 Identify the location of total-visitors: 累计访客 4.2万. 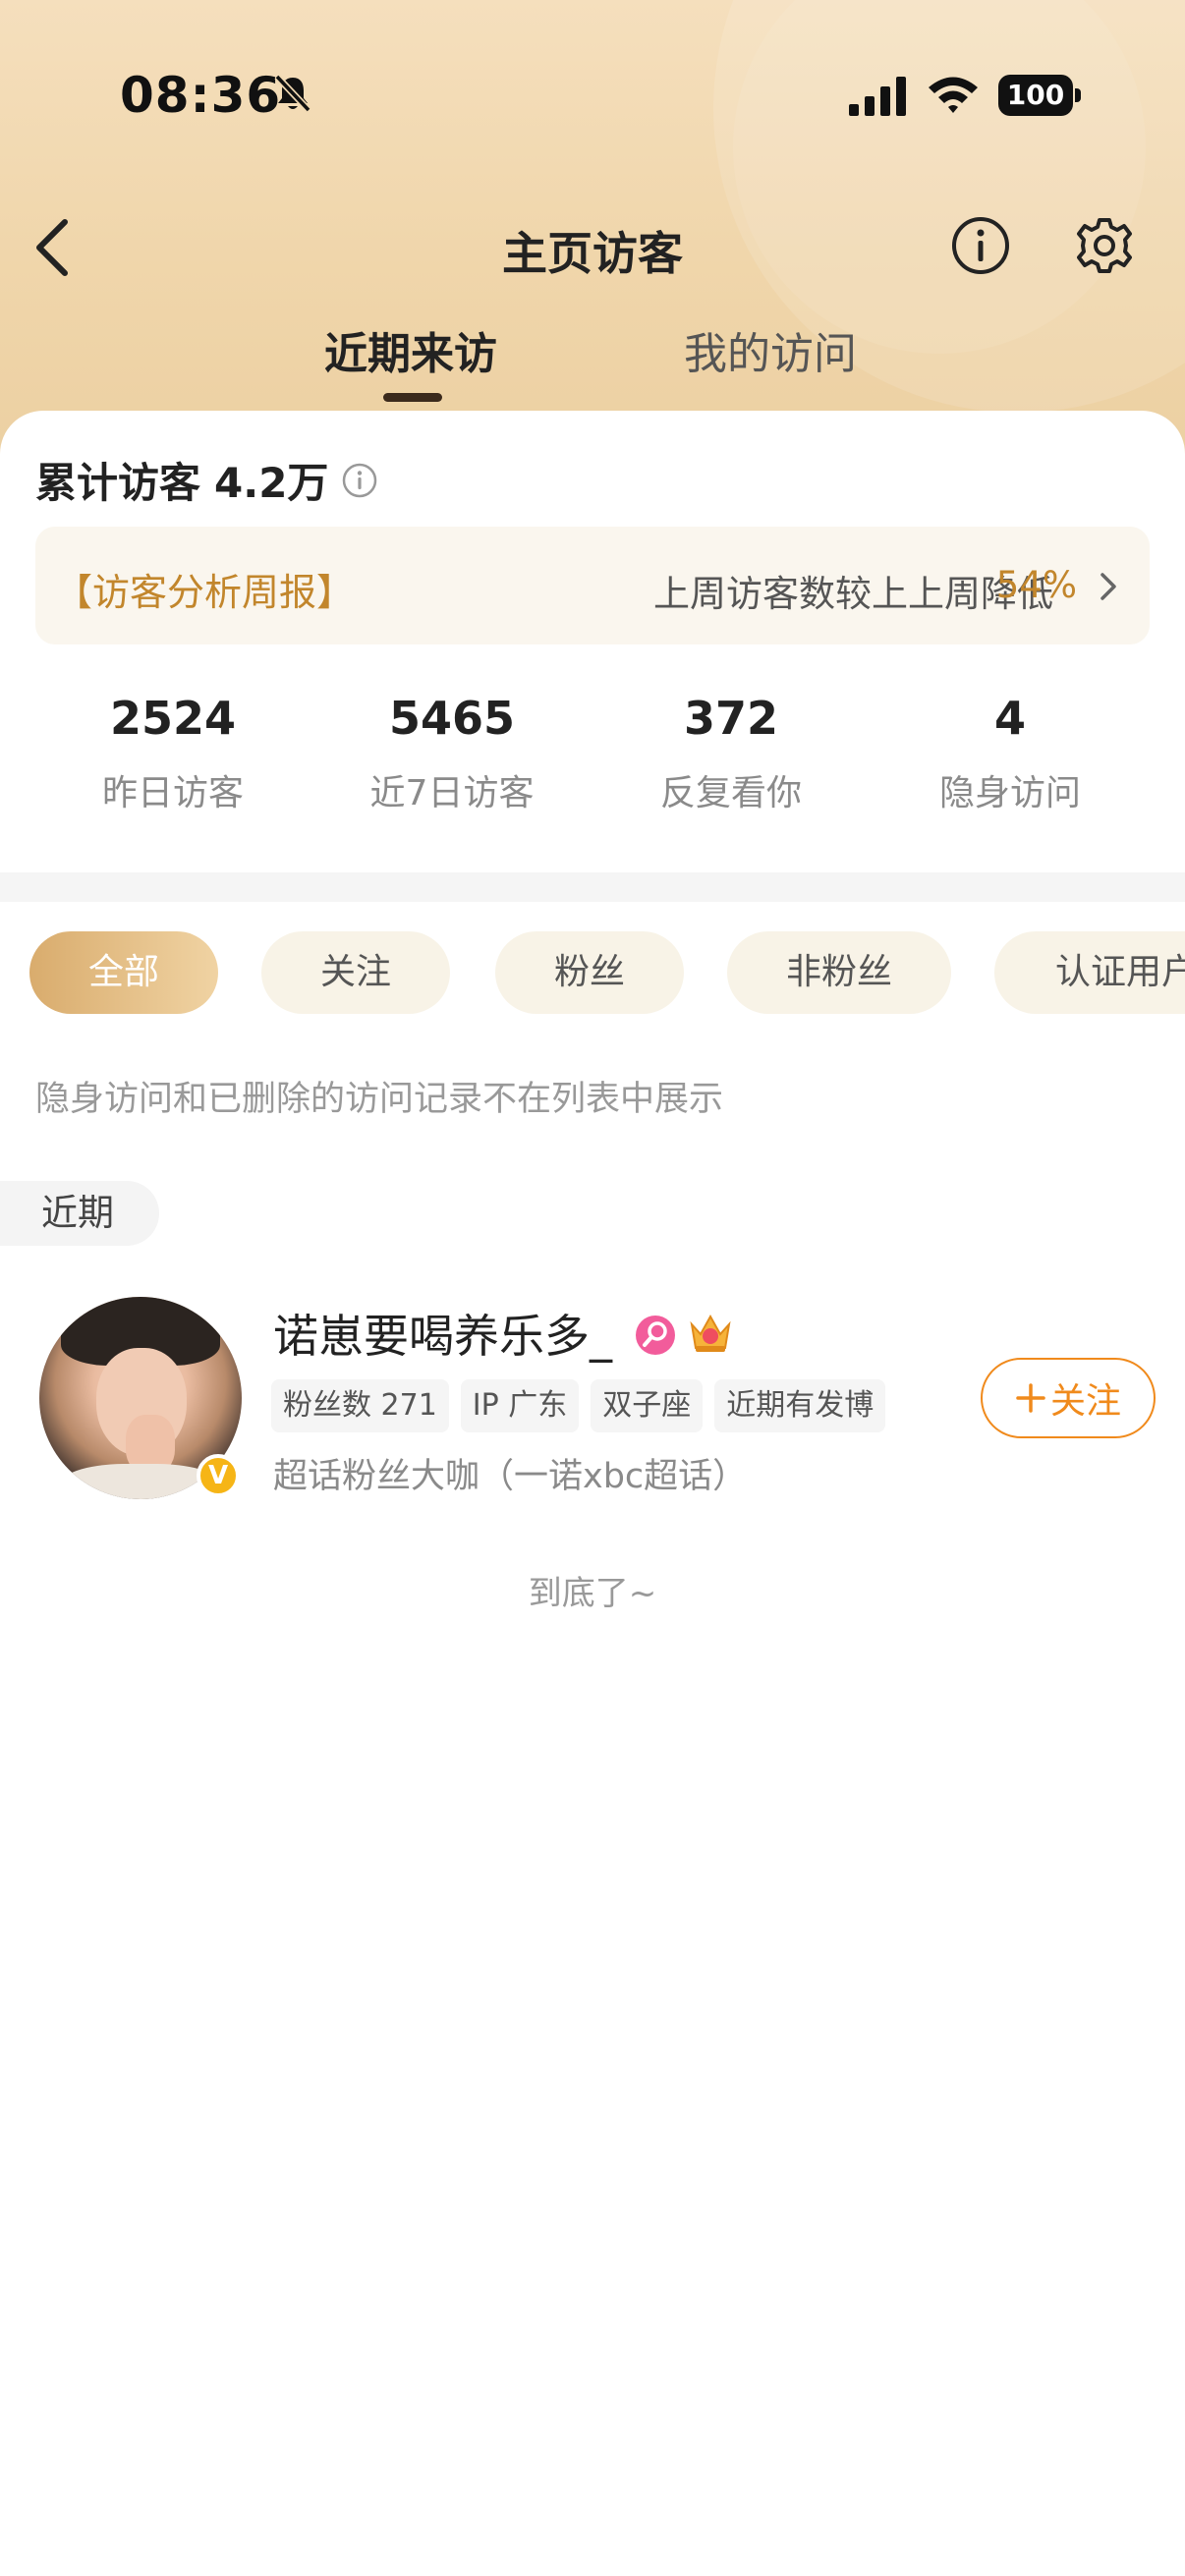
(207, 480).